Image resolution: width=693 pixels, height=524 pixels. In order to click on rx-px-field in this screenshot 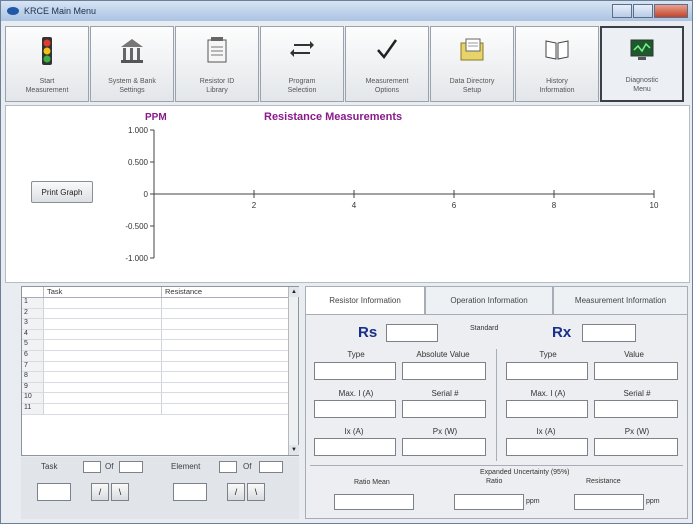, I will do `click(636, 447)`.